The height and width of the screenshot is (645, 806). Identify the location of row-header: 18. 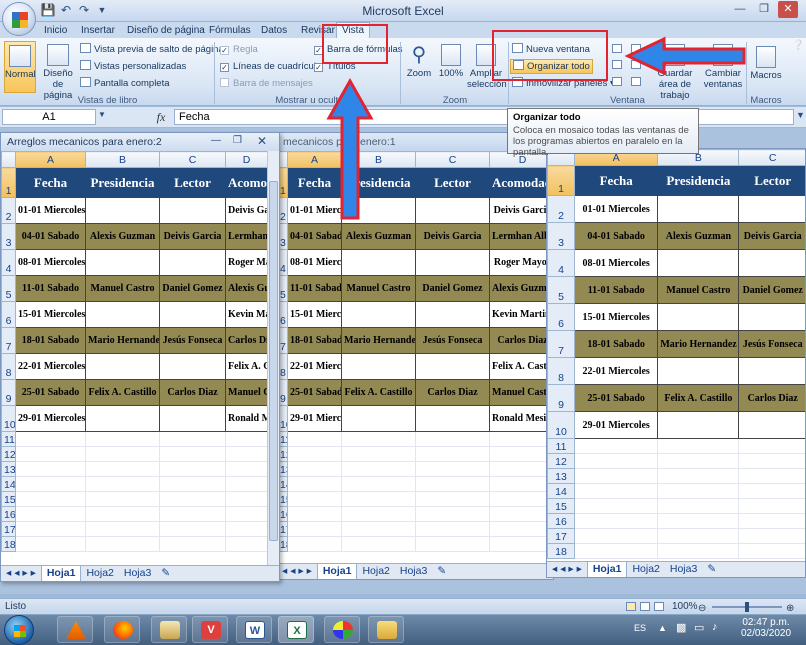
(561, 551).